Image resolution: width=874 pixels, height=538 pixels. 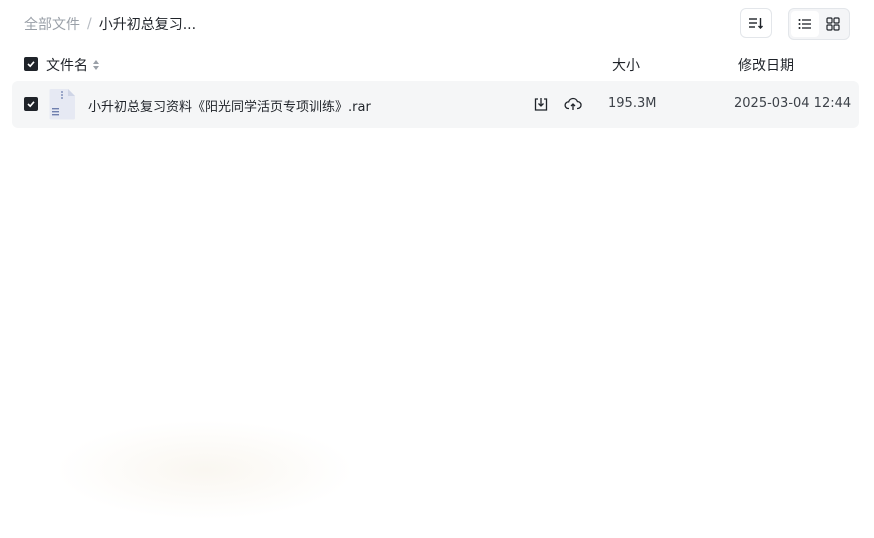 I want to click on table-header: 文件名 大小 修改日期, so click(x=435, y=64).